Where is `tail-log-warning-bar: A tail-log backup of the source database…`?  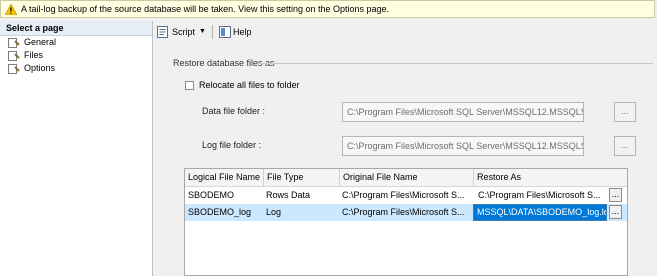 tail-log-warning-bar: A tail-log backup of the source database… is located at coordinates (327, 9).